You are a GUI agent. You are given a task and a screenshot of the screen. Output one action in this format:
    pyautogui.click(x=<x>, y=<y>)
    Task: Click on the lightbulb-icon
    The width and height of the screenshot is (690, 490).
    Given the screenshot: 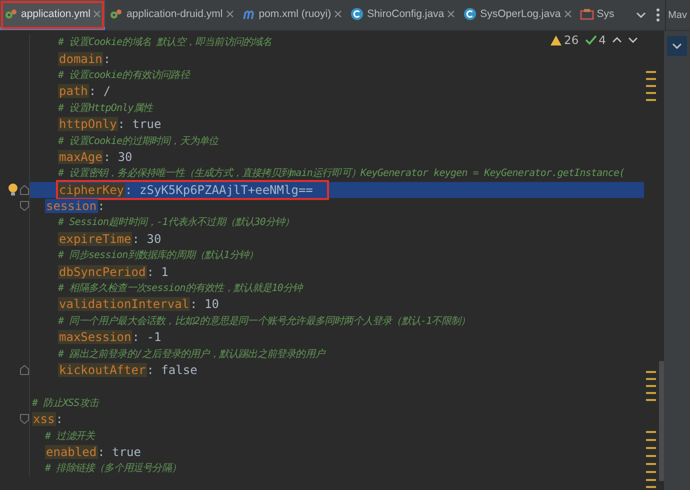 What is the action you would take?
    pyautogui.click(x=13, y=189)
    